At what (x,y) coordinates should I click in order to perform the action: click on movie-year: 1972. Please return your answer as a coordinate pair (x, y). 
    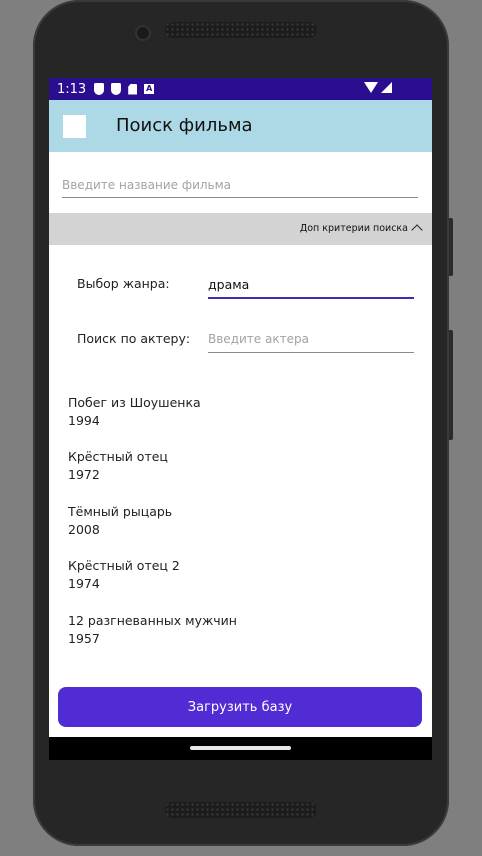
    Looking at the image, I should click on (84, 474).